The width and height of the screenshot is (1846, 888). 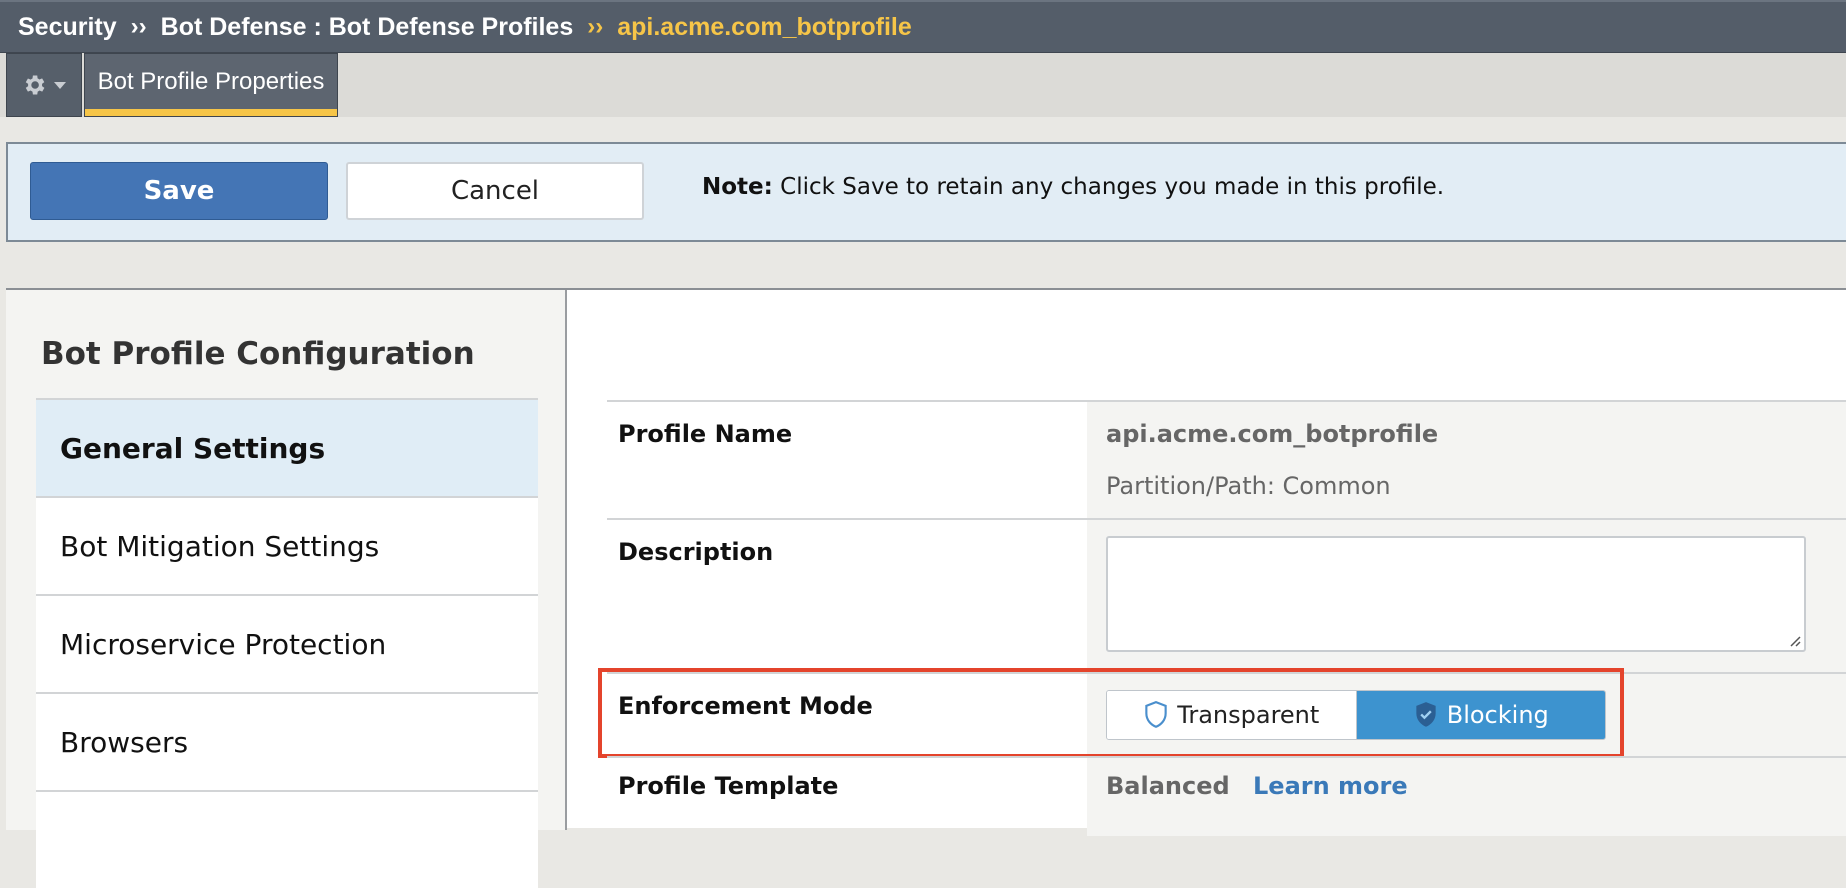 I want to click on sidebar-item-general-settings: General Settings, so click(x=287, y=447).